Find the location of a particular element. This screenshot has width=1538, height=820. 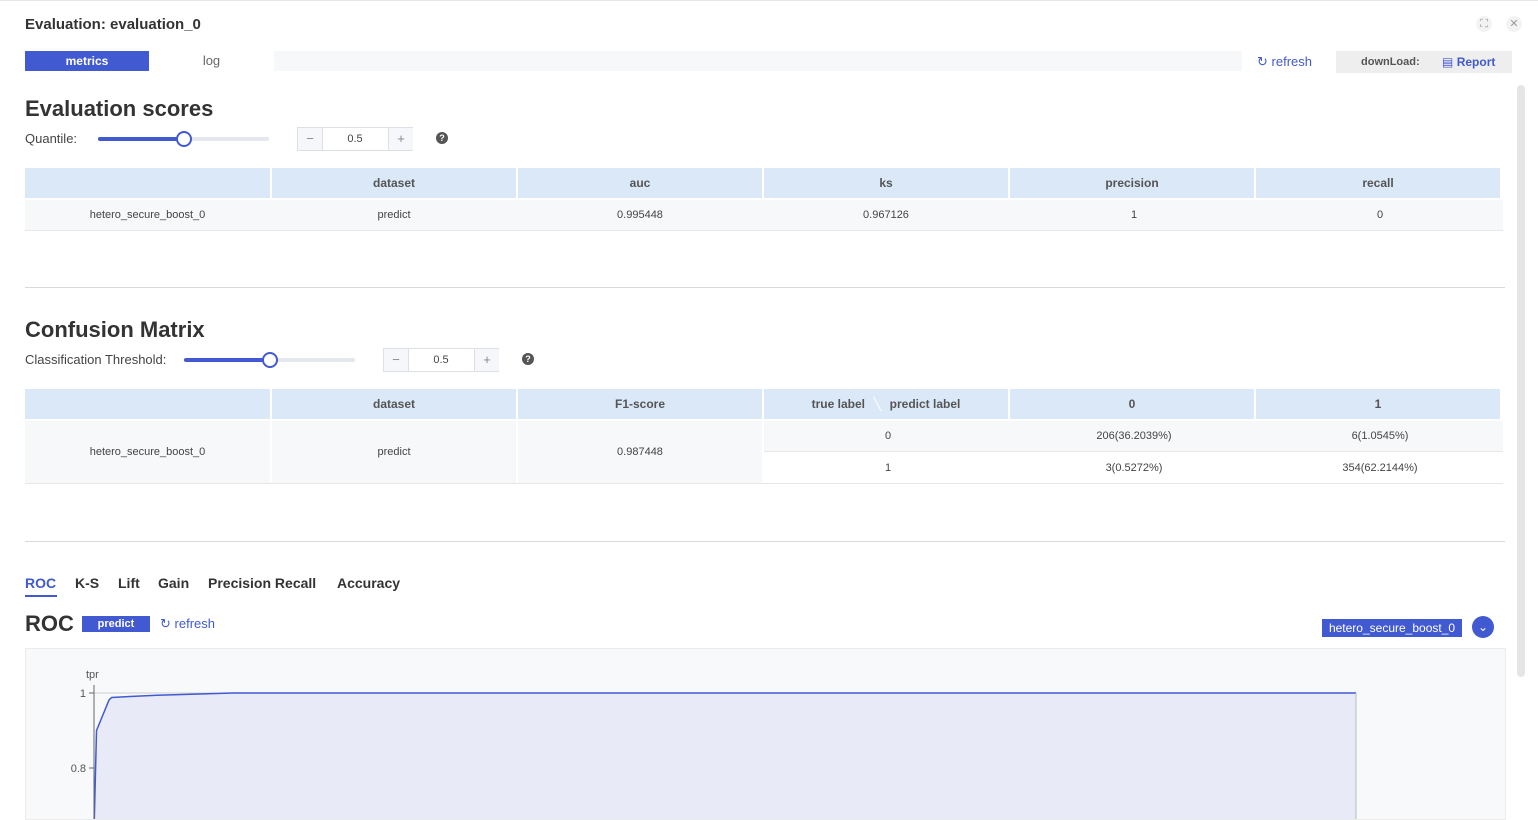

model-select: hetero_secure_boost_0 is located at coordinates (1392, 628).